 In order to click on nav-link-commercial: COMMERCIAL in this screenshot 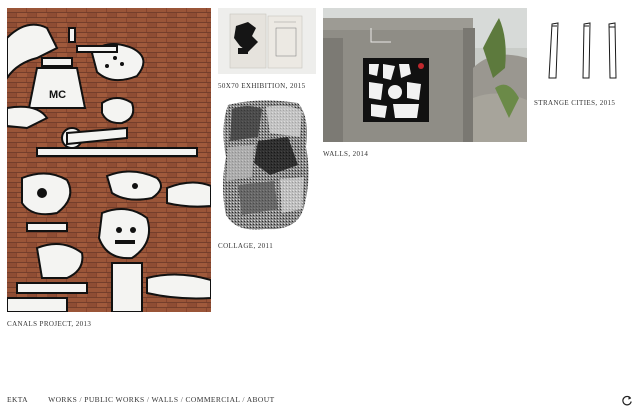, I will do `click(213, 399)`.